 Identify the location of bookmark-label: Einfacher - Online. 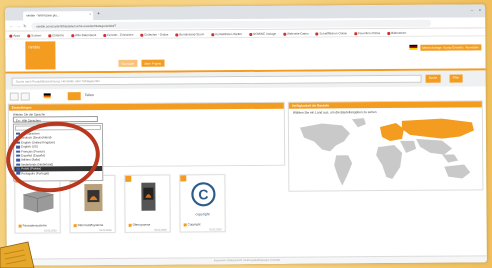
(156, 34).